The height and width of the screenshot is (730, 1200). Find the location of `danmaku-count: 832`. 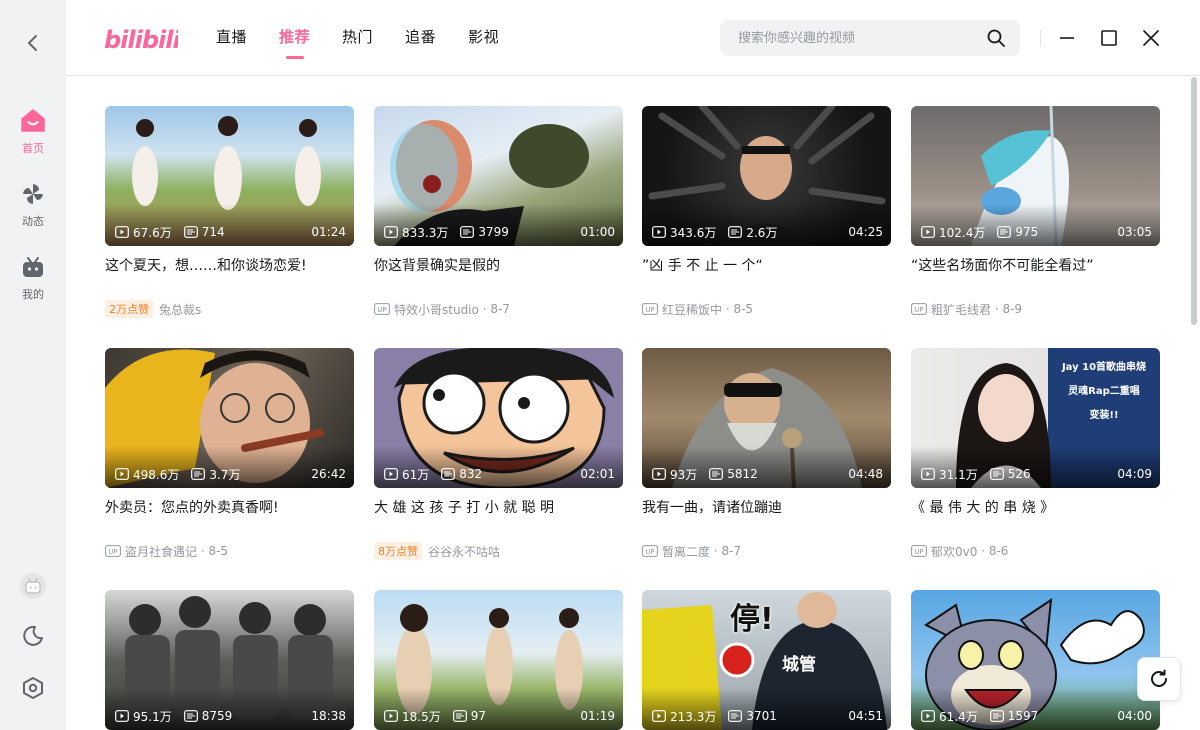

danmaku-count: 832 is located at coordinates (471, 474).